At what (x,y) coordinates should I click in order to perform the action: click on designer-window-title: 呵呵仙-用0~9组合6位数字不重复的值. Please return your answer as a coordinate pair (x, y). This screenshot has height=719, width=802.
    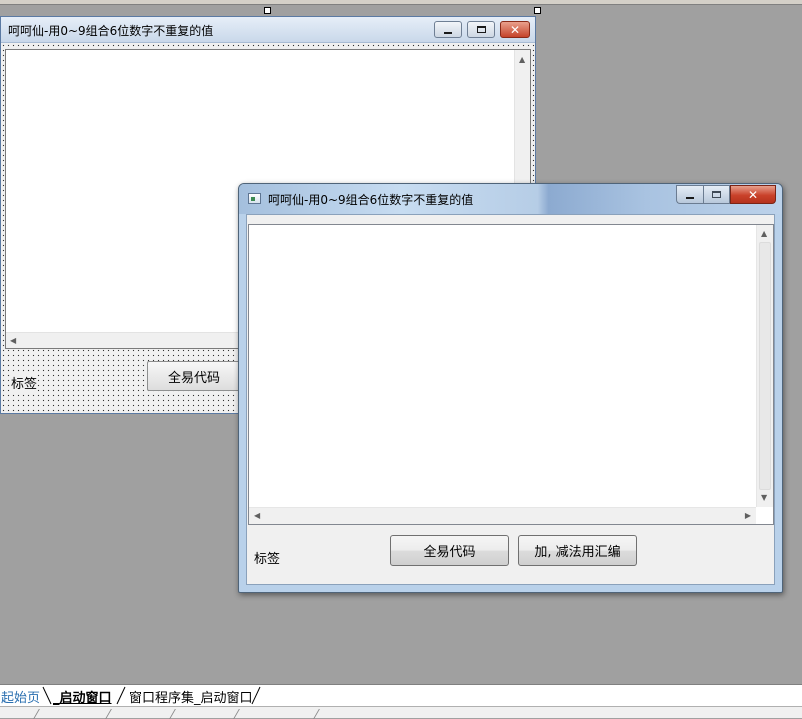
    Looking at the image, I should click on (111, 31).